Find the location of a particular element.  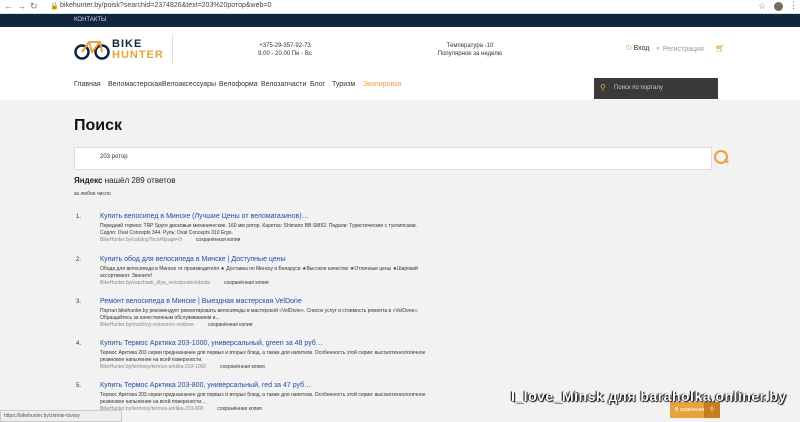

register-label: Регистрация is located at coordinates (683, 49).